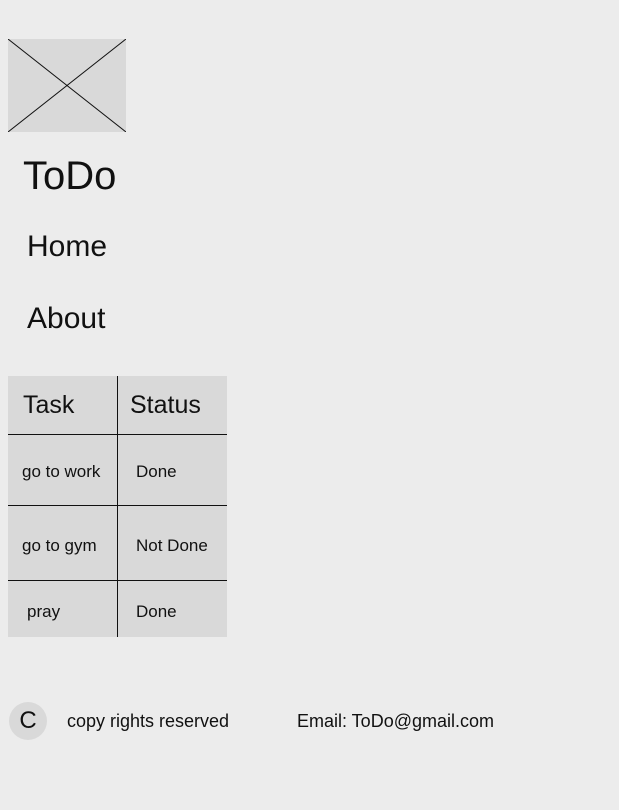  What do you see at coordinates (49, 405) in the screenshot?
I see `table-header-task: Task` at bounding box center [49, 405].